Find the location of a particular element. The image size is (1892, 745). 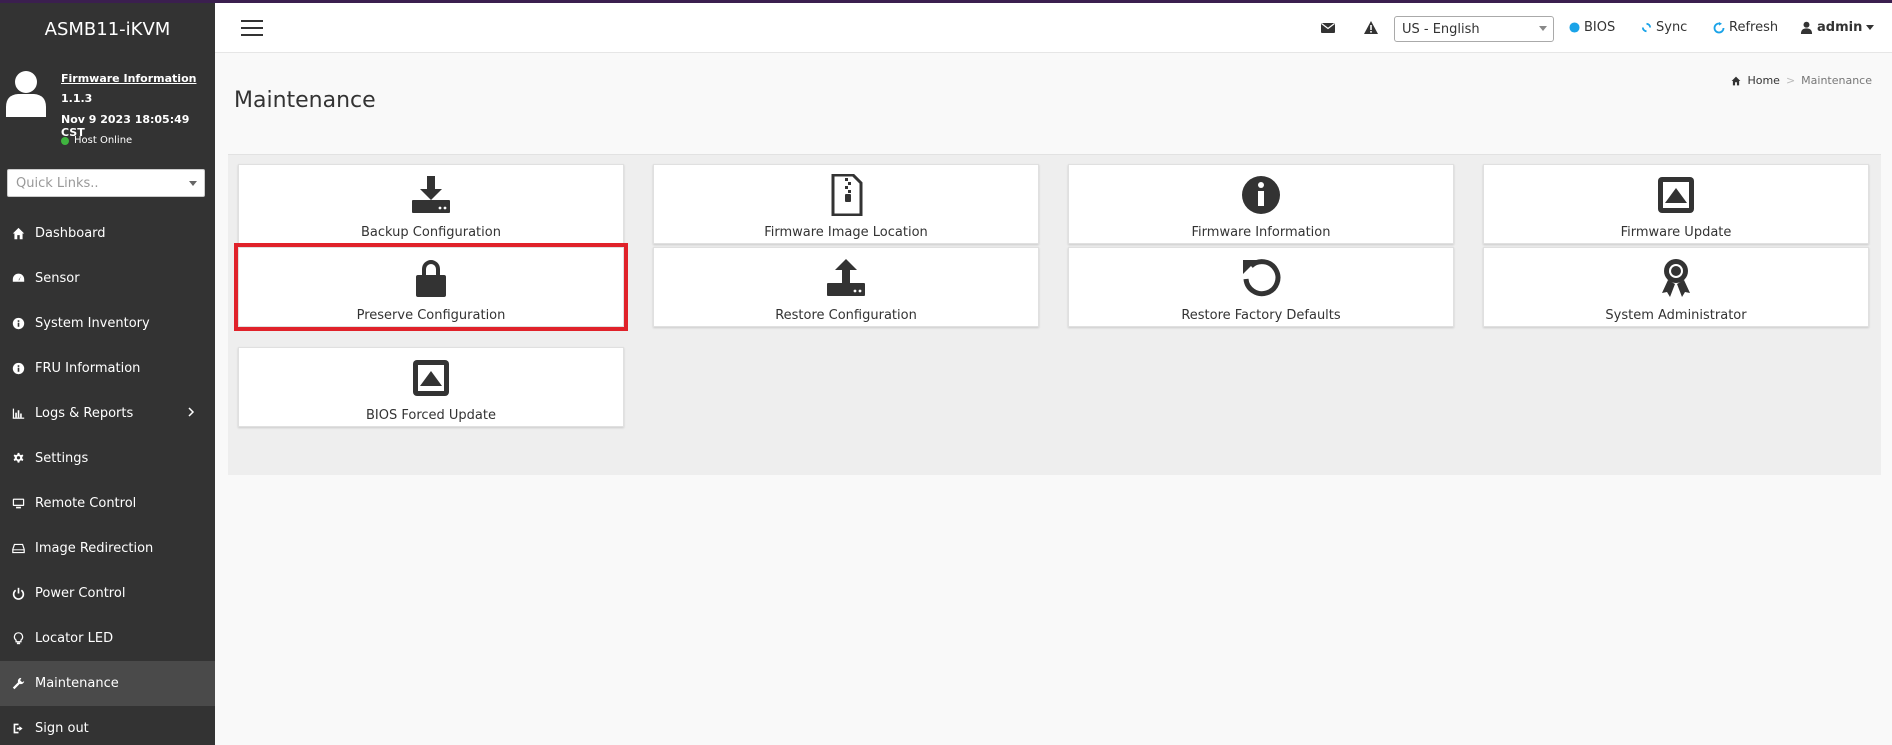

power-icon is located at coordinates (18, 594).